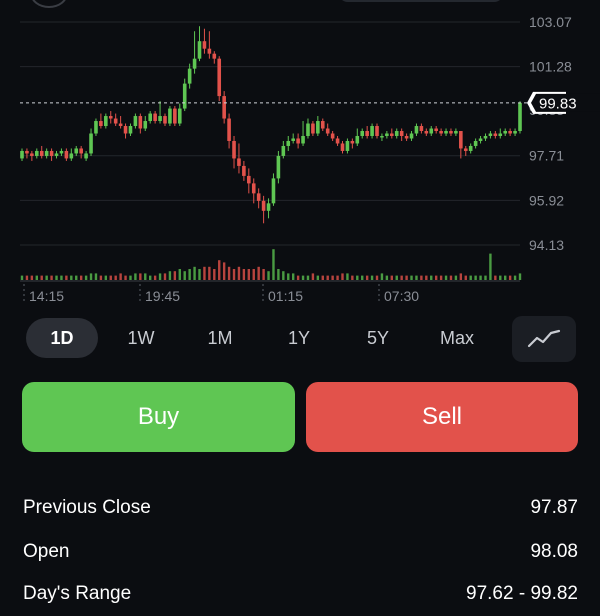  Describe the element at coordinates (378, 338) in the screenshot. I see `range-5y-button: 5Y` at that location.